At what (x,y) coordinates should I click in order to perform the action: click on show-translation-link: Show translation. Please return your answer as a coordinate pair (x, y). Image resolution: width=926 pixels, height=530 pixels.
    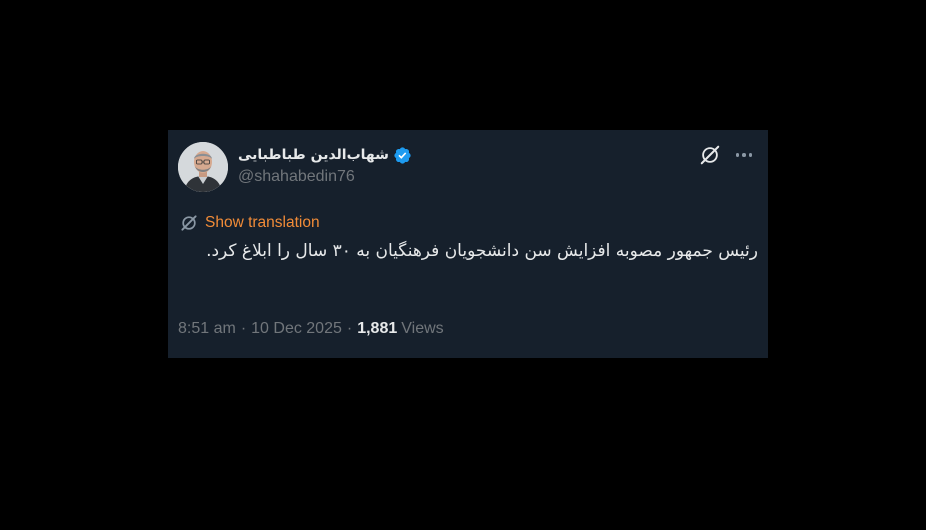
    Looking at the image, I should click on (249, 223).